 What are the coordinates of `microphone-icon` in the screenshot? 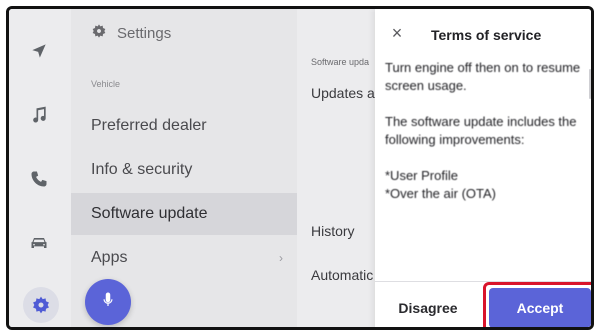 It's located at (108, 302).